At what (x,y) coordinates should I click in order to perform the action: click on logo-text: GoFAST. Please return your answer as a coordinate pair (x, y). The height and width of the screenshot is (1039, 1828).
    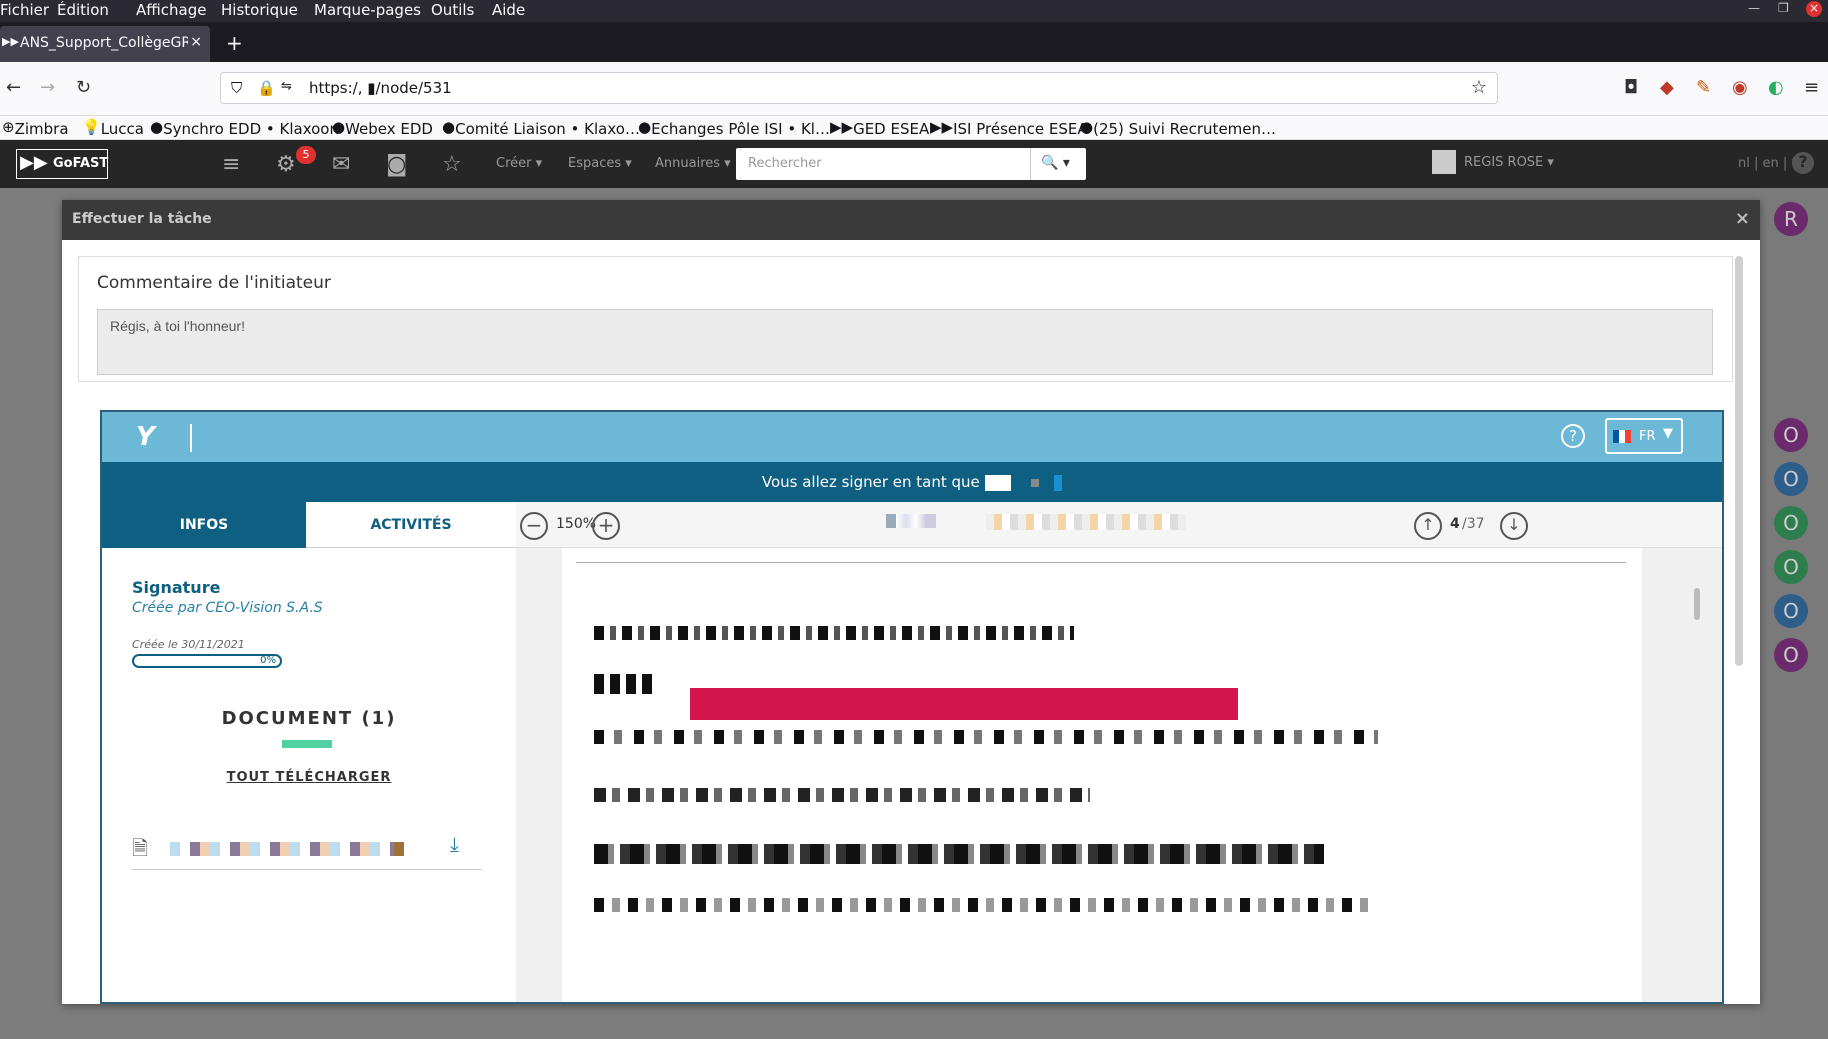
    Looking at the image, I should click on (81, 163).